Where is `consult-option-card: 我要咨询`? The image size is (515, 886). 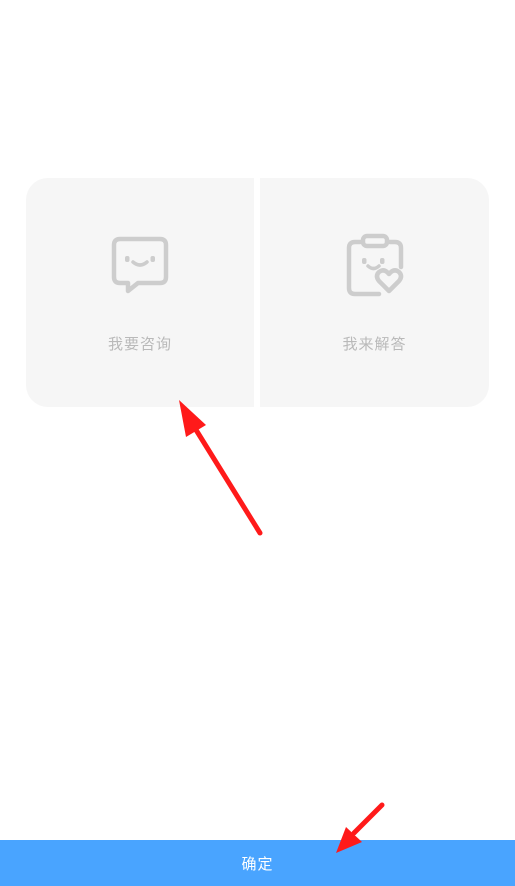
consult-option-card: 我要咨询 is located at coordinates (140, 292).